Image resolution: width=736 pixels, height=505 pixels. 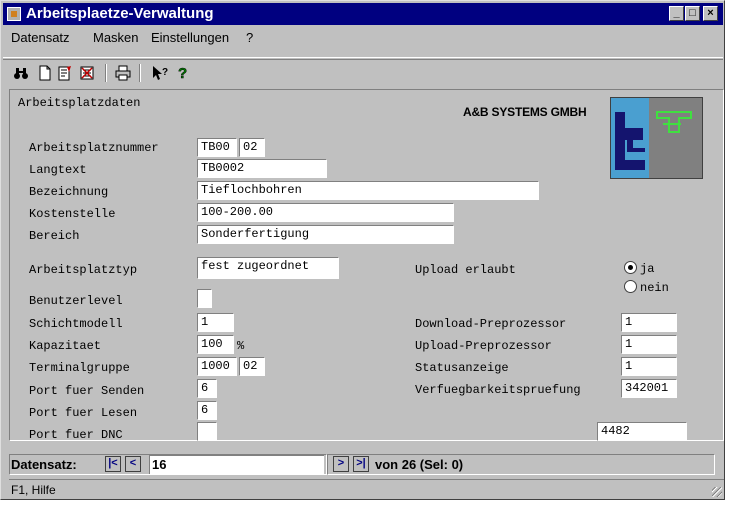 What do you see at coordinates (649, 388) in the screenshot?
I see `verfuegbarkeitspruefung-field: 342001` at bounding box center [649, 388].